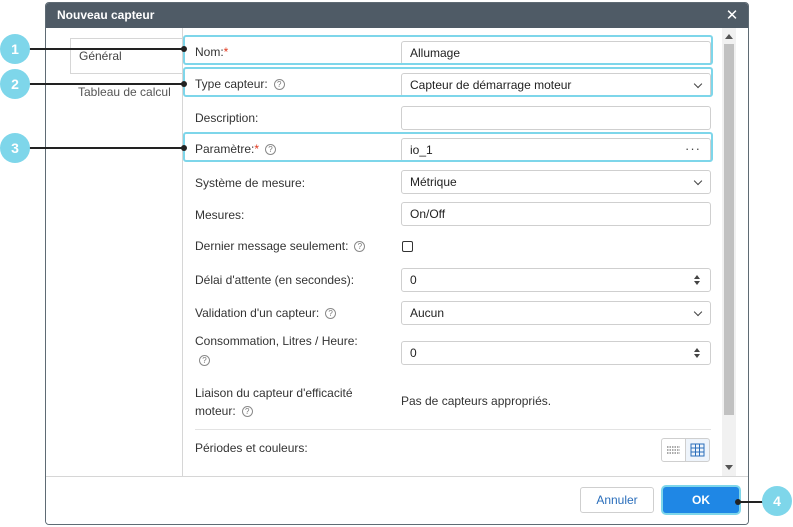  What do you see at coordinates (701, 500) in the screenshot?
I see `ok-button: OK` at bounding box center [701, 500].